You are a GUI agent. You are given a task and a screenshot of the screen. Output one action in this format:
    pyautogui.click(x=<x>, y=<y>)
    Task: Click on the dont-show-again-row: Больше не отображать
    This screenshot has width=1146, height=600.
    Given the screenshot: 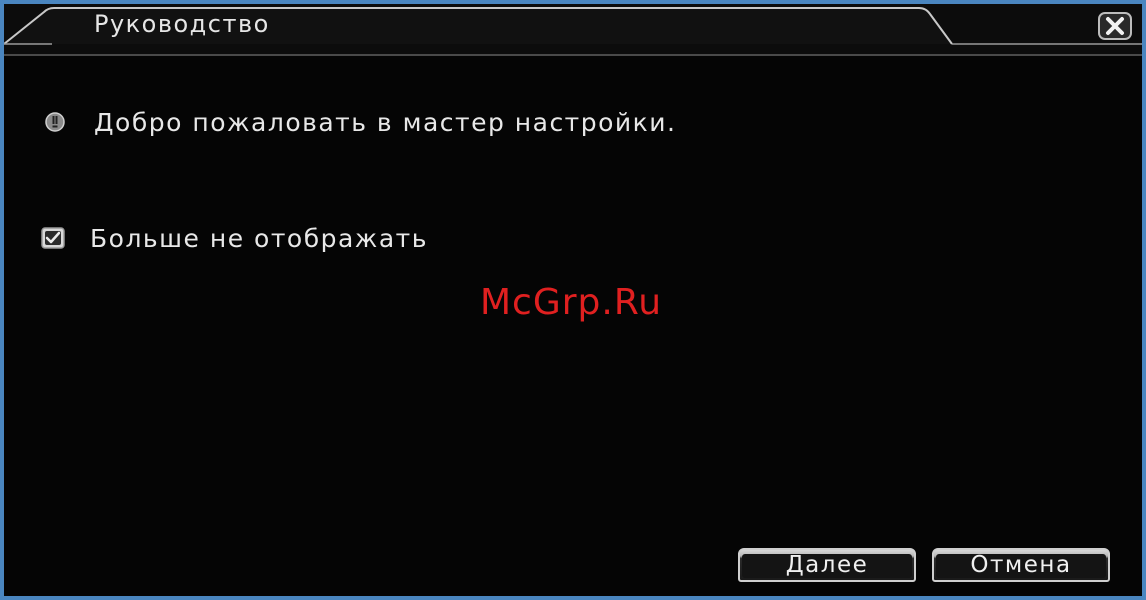 What is the action you would take?
    pyautogui.click(x=234, y=238)
    